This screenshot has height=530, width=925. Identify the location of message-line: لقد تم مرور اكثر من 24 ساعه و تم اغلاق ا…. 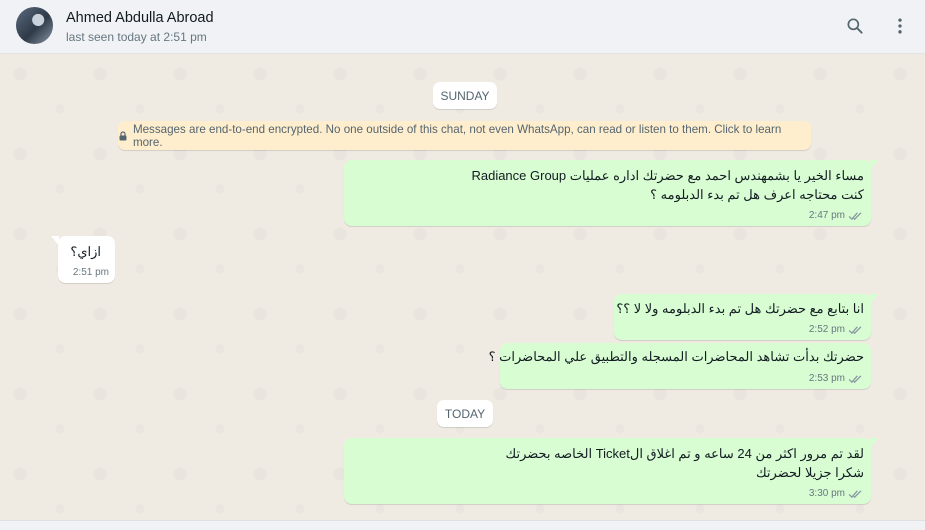
(685, 453).